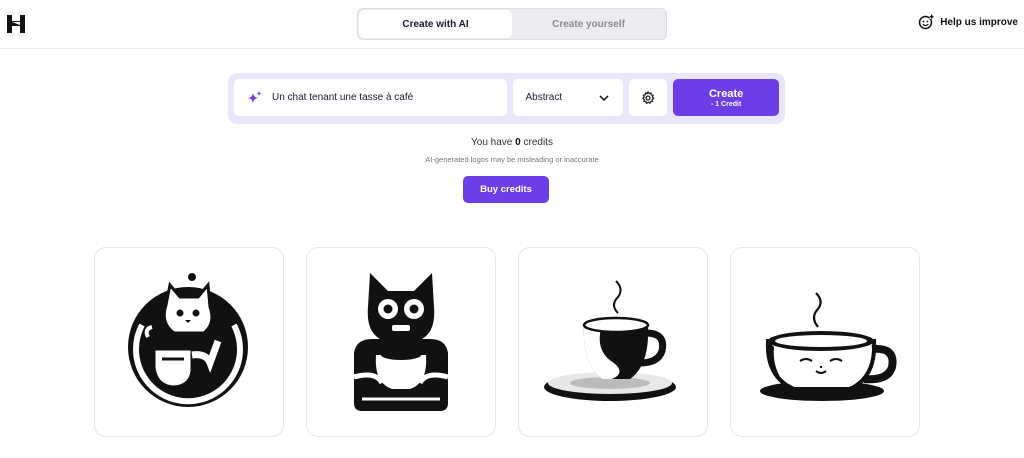  What do you see at coordinates (255, 96) in the screenshot?
I see `sparkle-icon` at bounding box center [255, 96].